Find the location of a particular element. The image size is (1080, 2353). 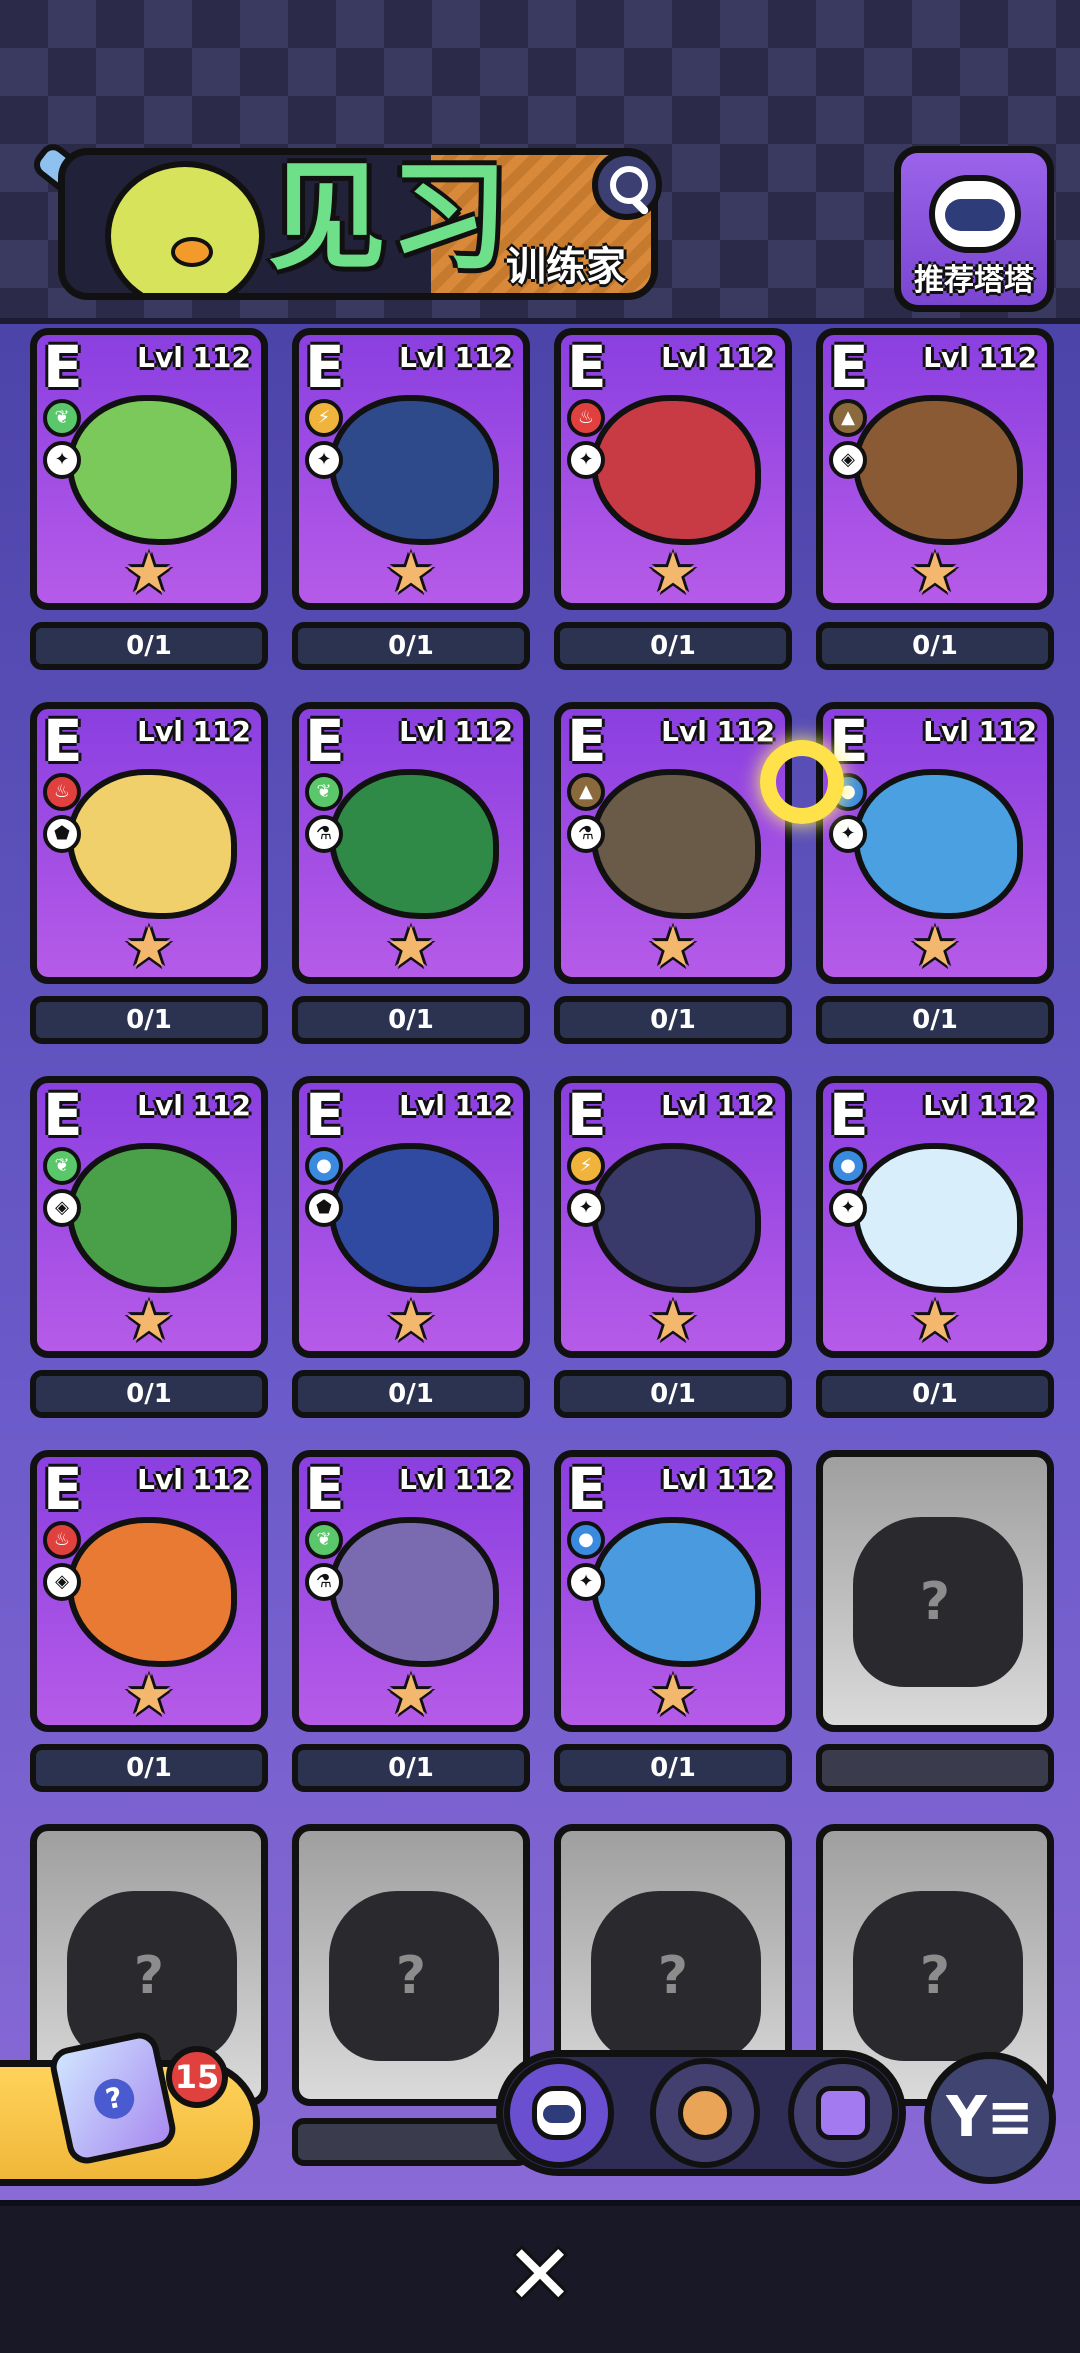

eye-role-icon: ◈ is located at coordinates (62, 1208).